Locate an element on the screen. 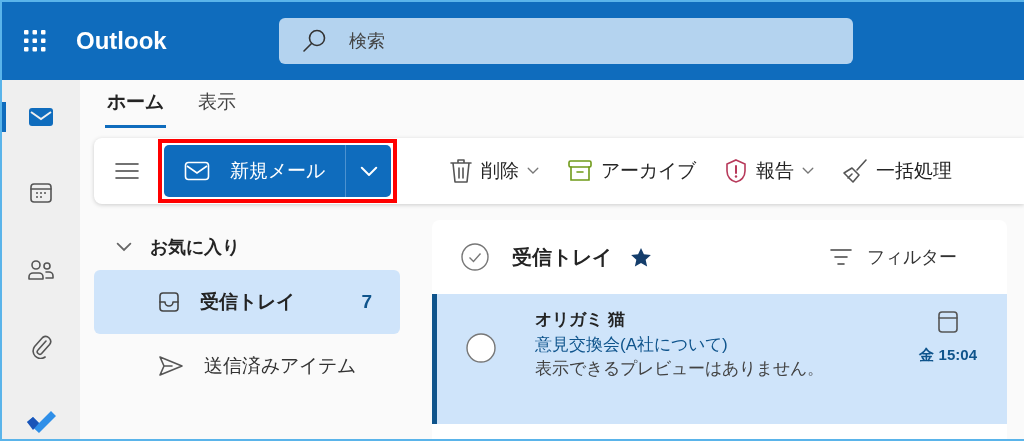 Image resolution: width=1024 pixels, height=441 pixels. send-icon is located at coordinates (171, 366).